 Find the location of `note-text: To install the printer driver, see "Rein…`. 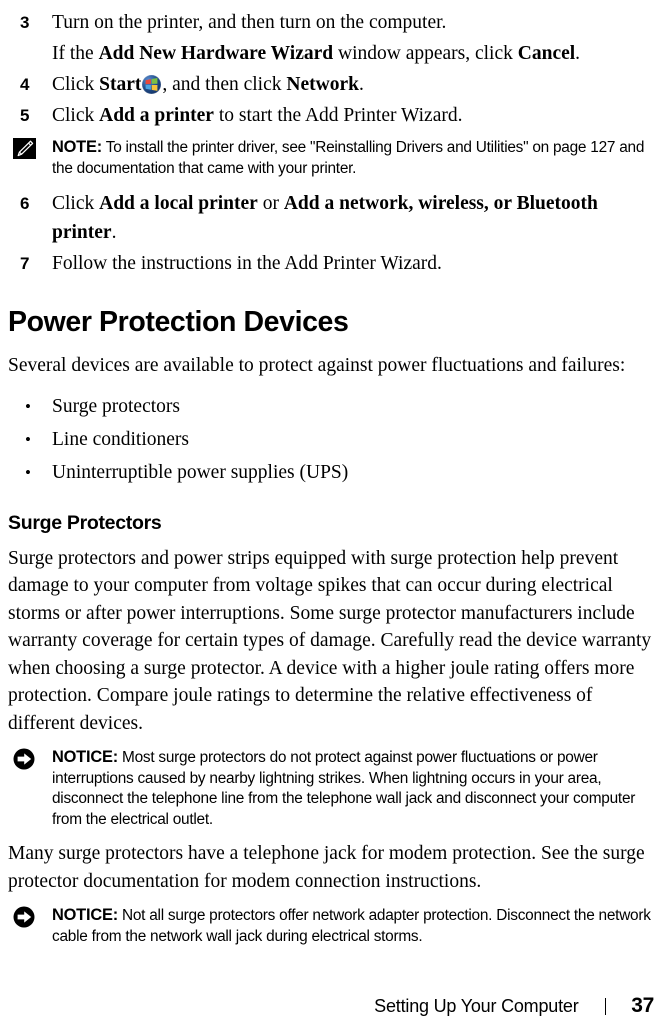

note-text: To install the printer driver, see "Rein… is located at coordinates (348, 158).